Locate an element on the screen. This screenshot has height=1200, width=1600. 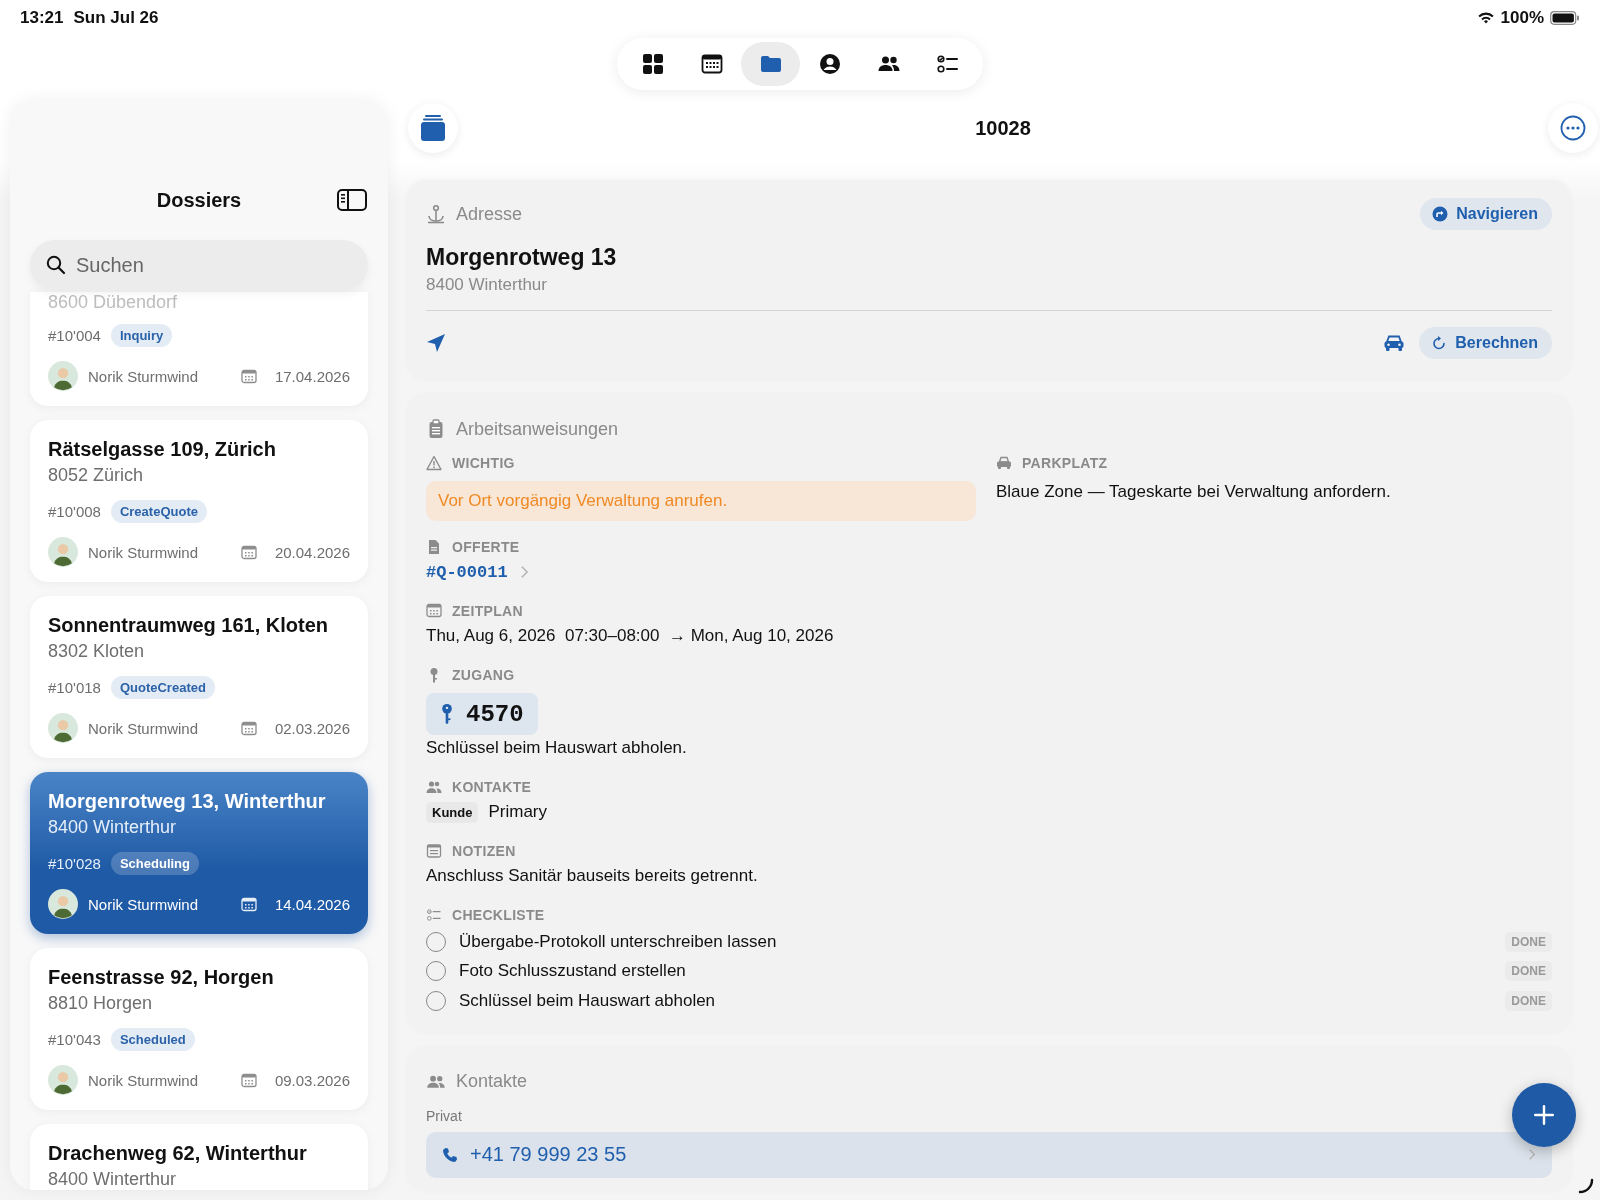
anchor-icon is located at coordinates (436, 214).